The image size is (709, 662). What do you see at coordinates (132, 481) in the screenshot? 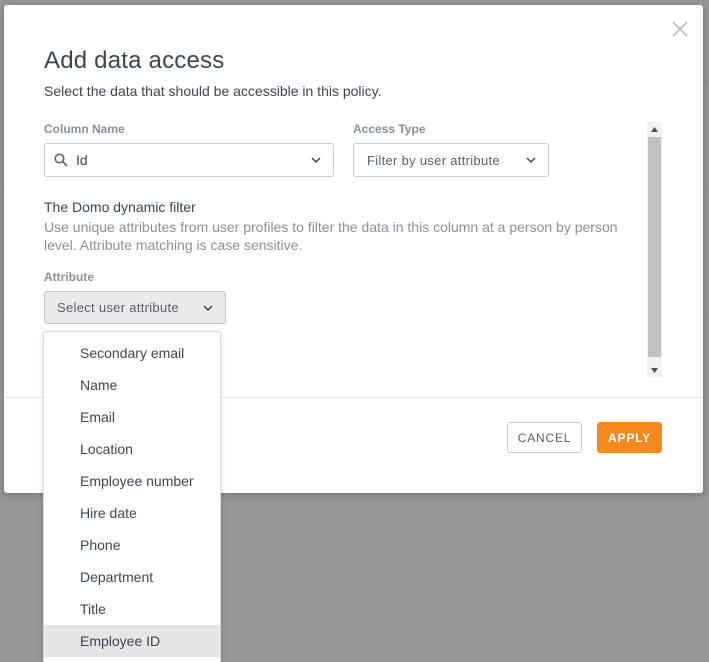
I see `dropdown-item-employee-number: Employee number` at bounding box center [132, 481].